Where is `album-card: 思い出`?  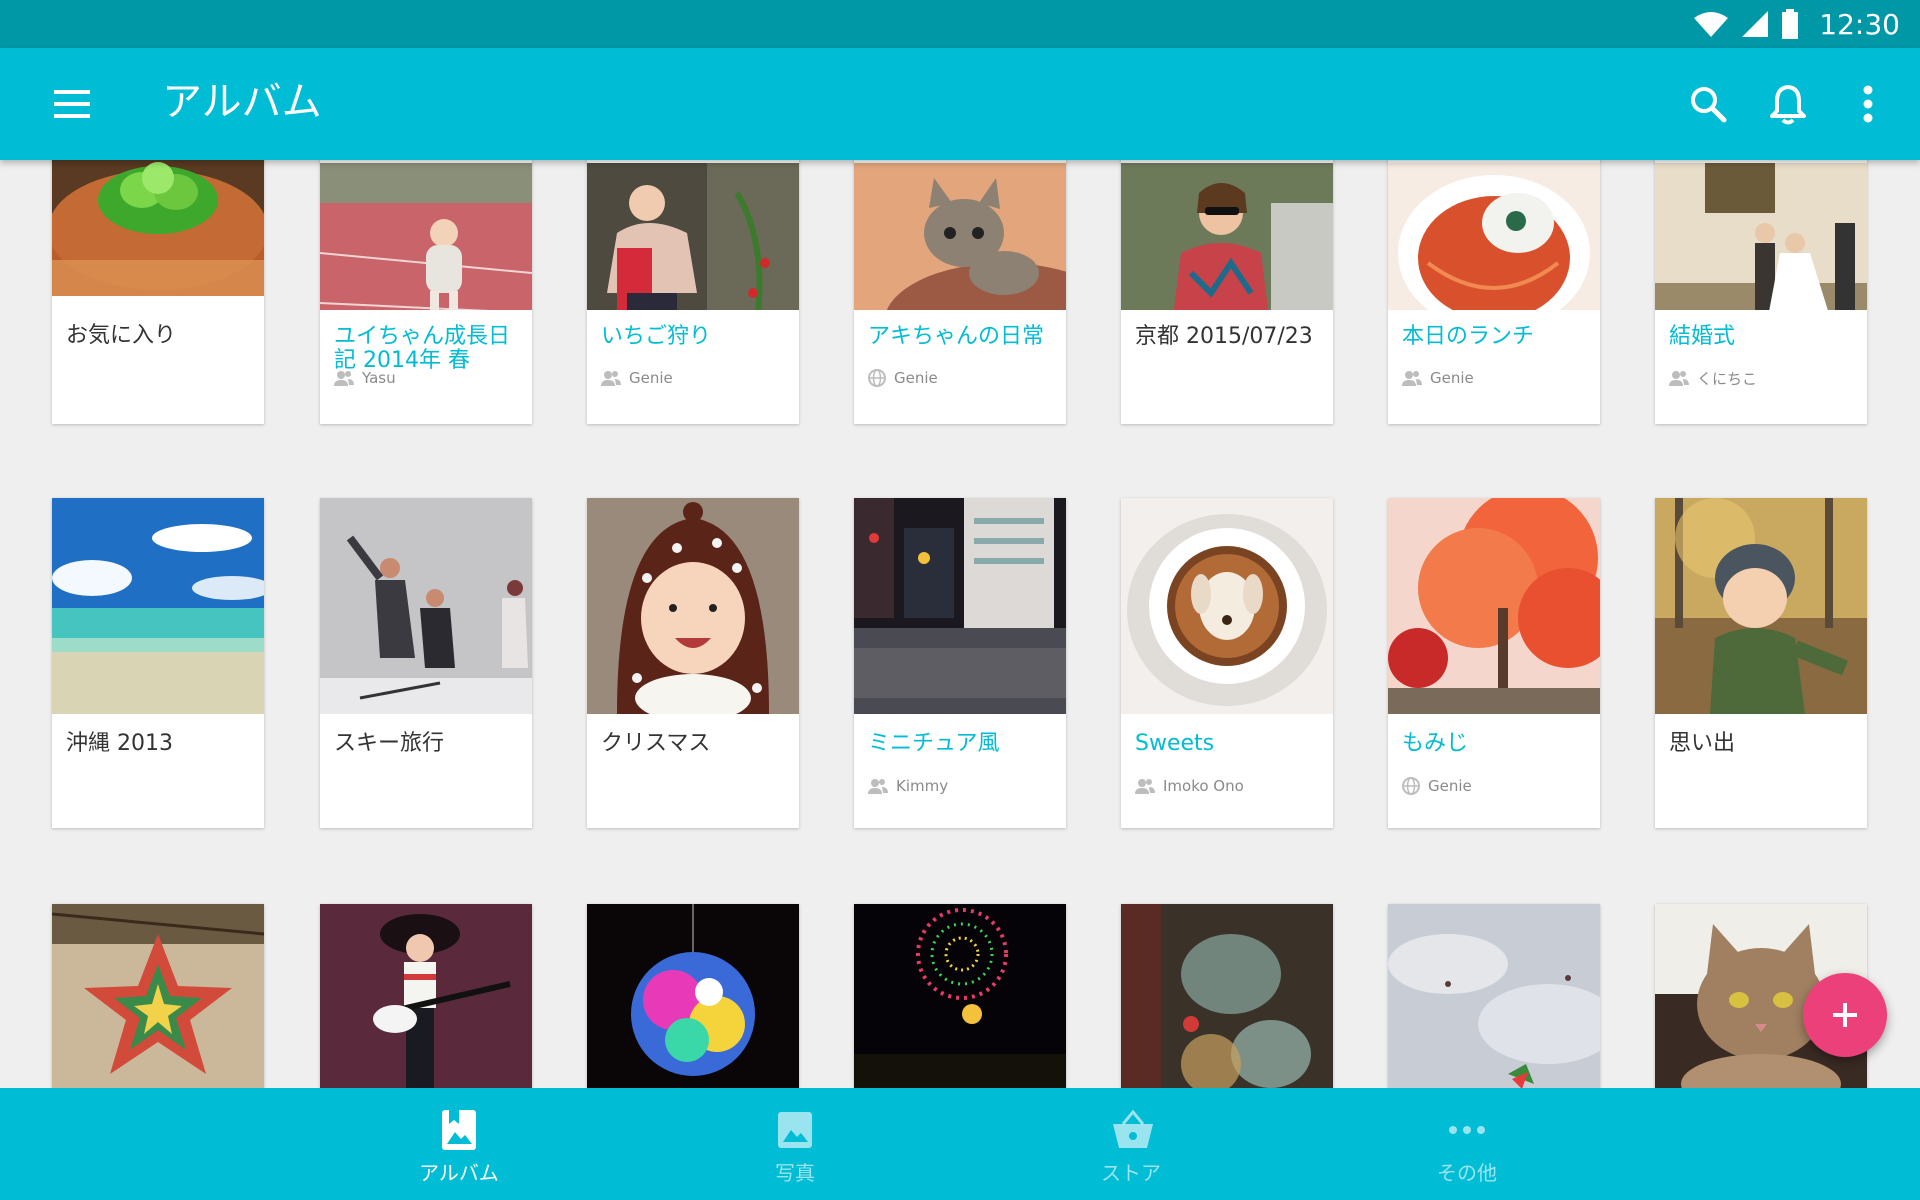 album-card: 思い出 is located at coordinates (1761, 663).